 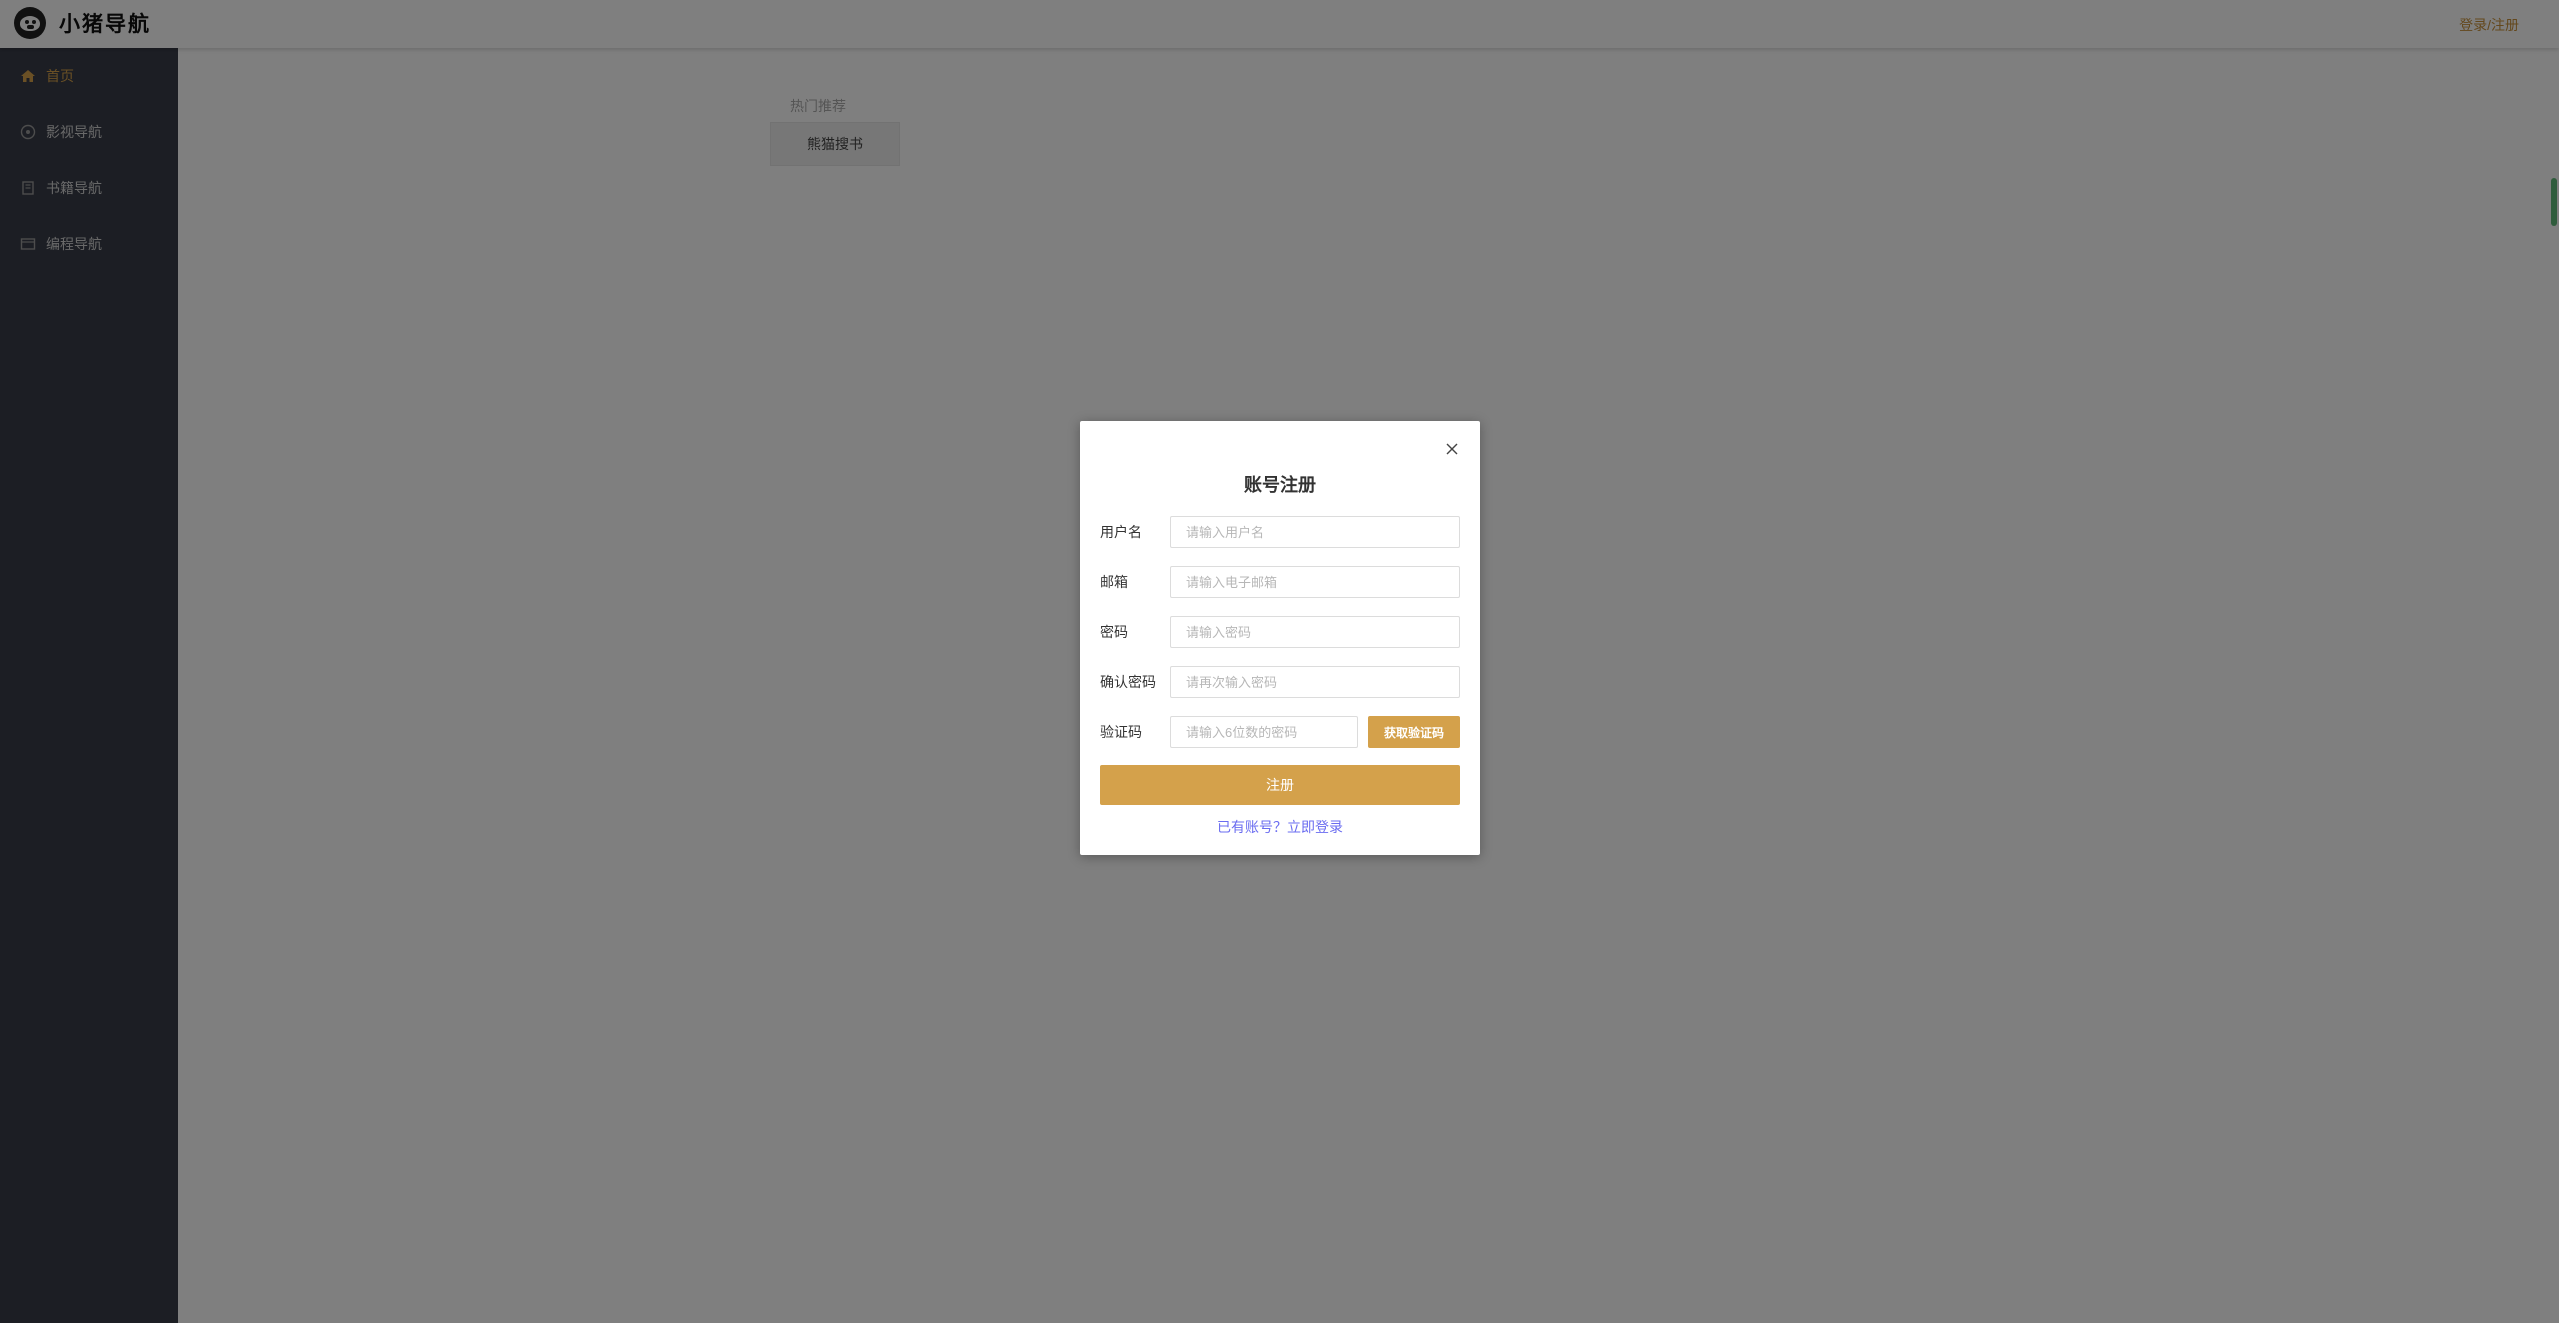 I want to click on verify-code-input, so click(x=1264, y=732).